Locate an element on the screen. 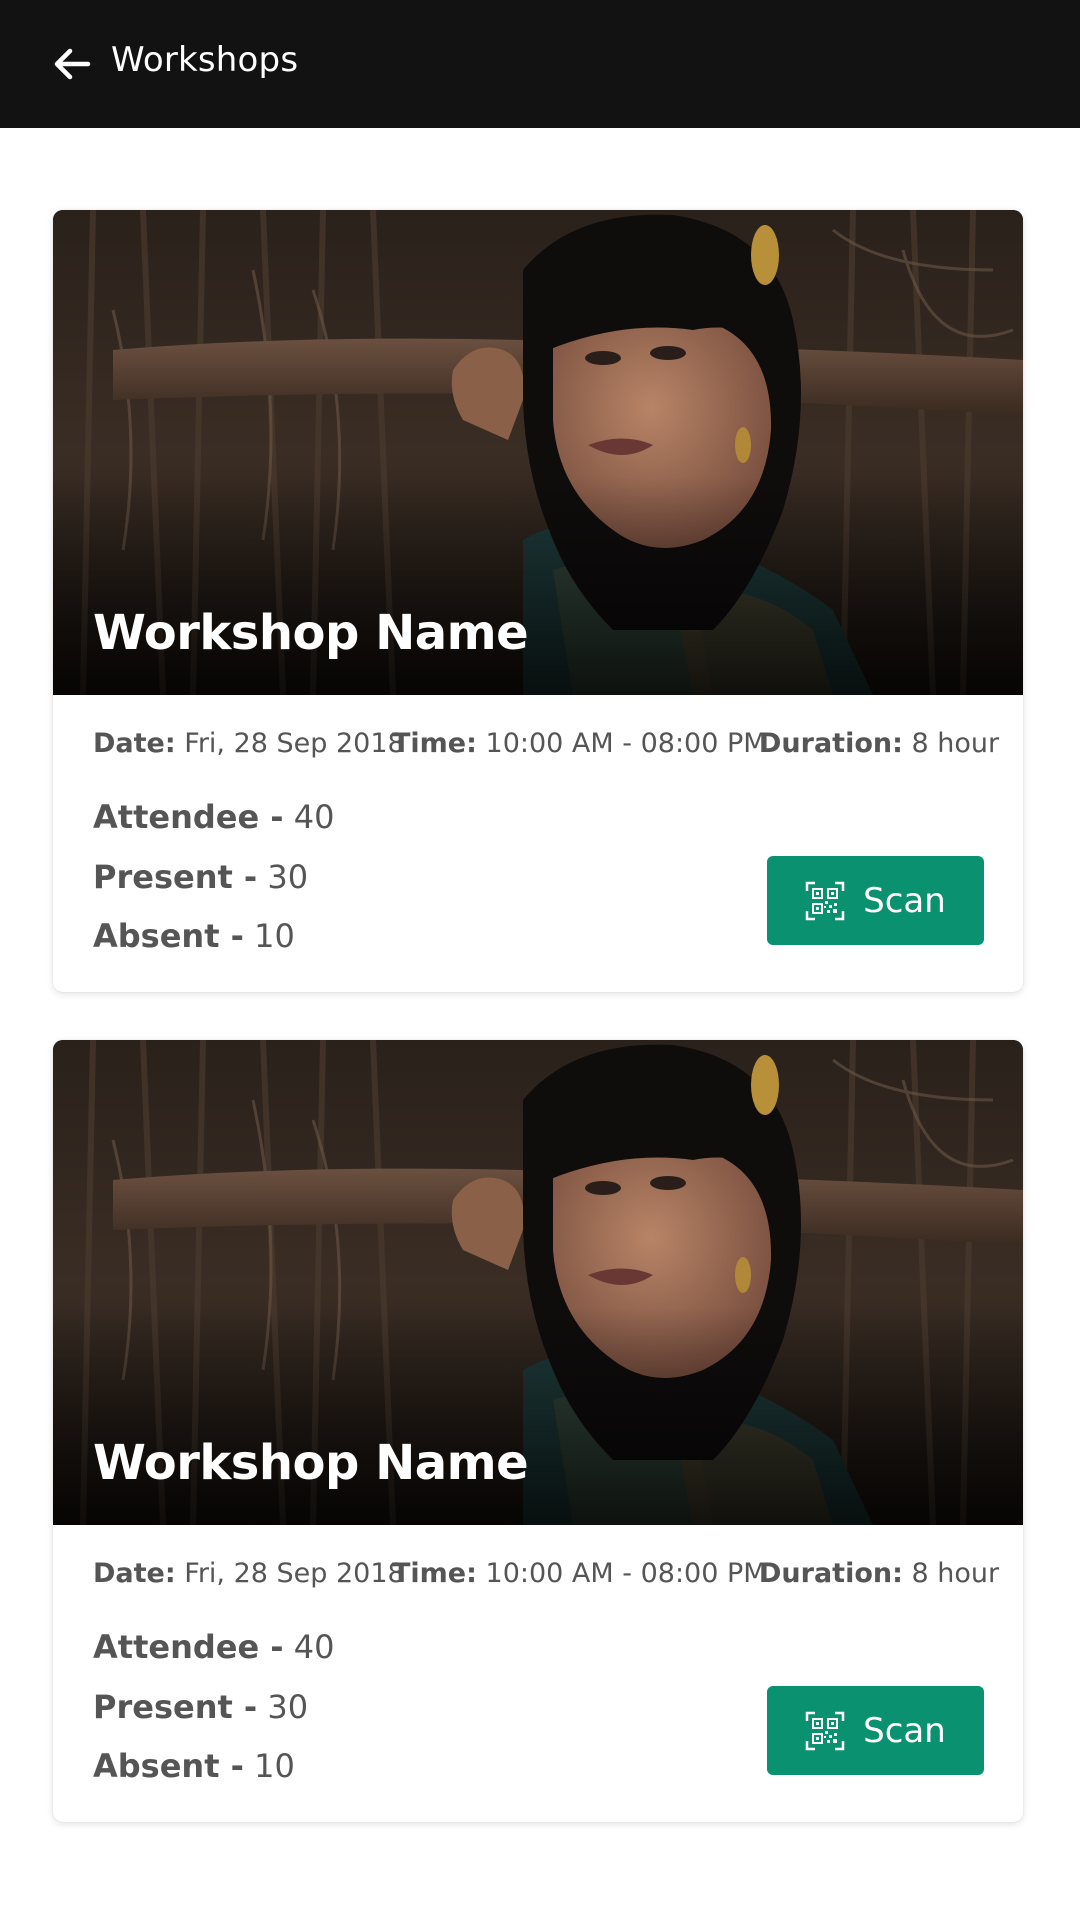  app-bar: Workshops is located at coordinates (540, 64).